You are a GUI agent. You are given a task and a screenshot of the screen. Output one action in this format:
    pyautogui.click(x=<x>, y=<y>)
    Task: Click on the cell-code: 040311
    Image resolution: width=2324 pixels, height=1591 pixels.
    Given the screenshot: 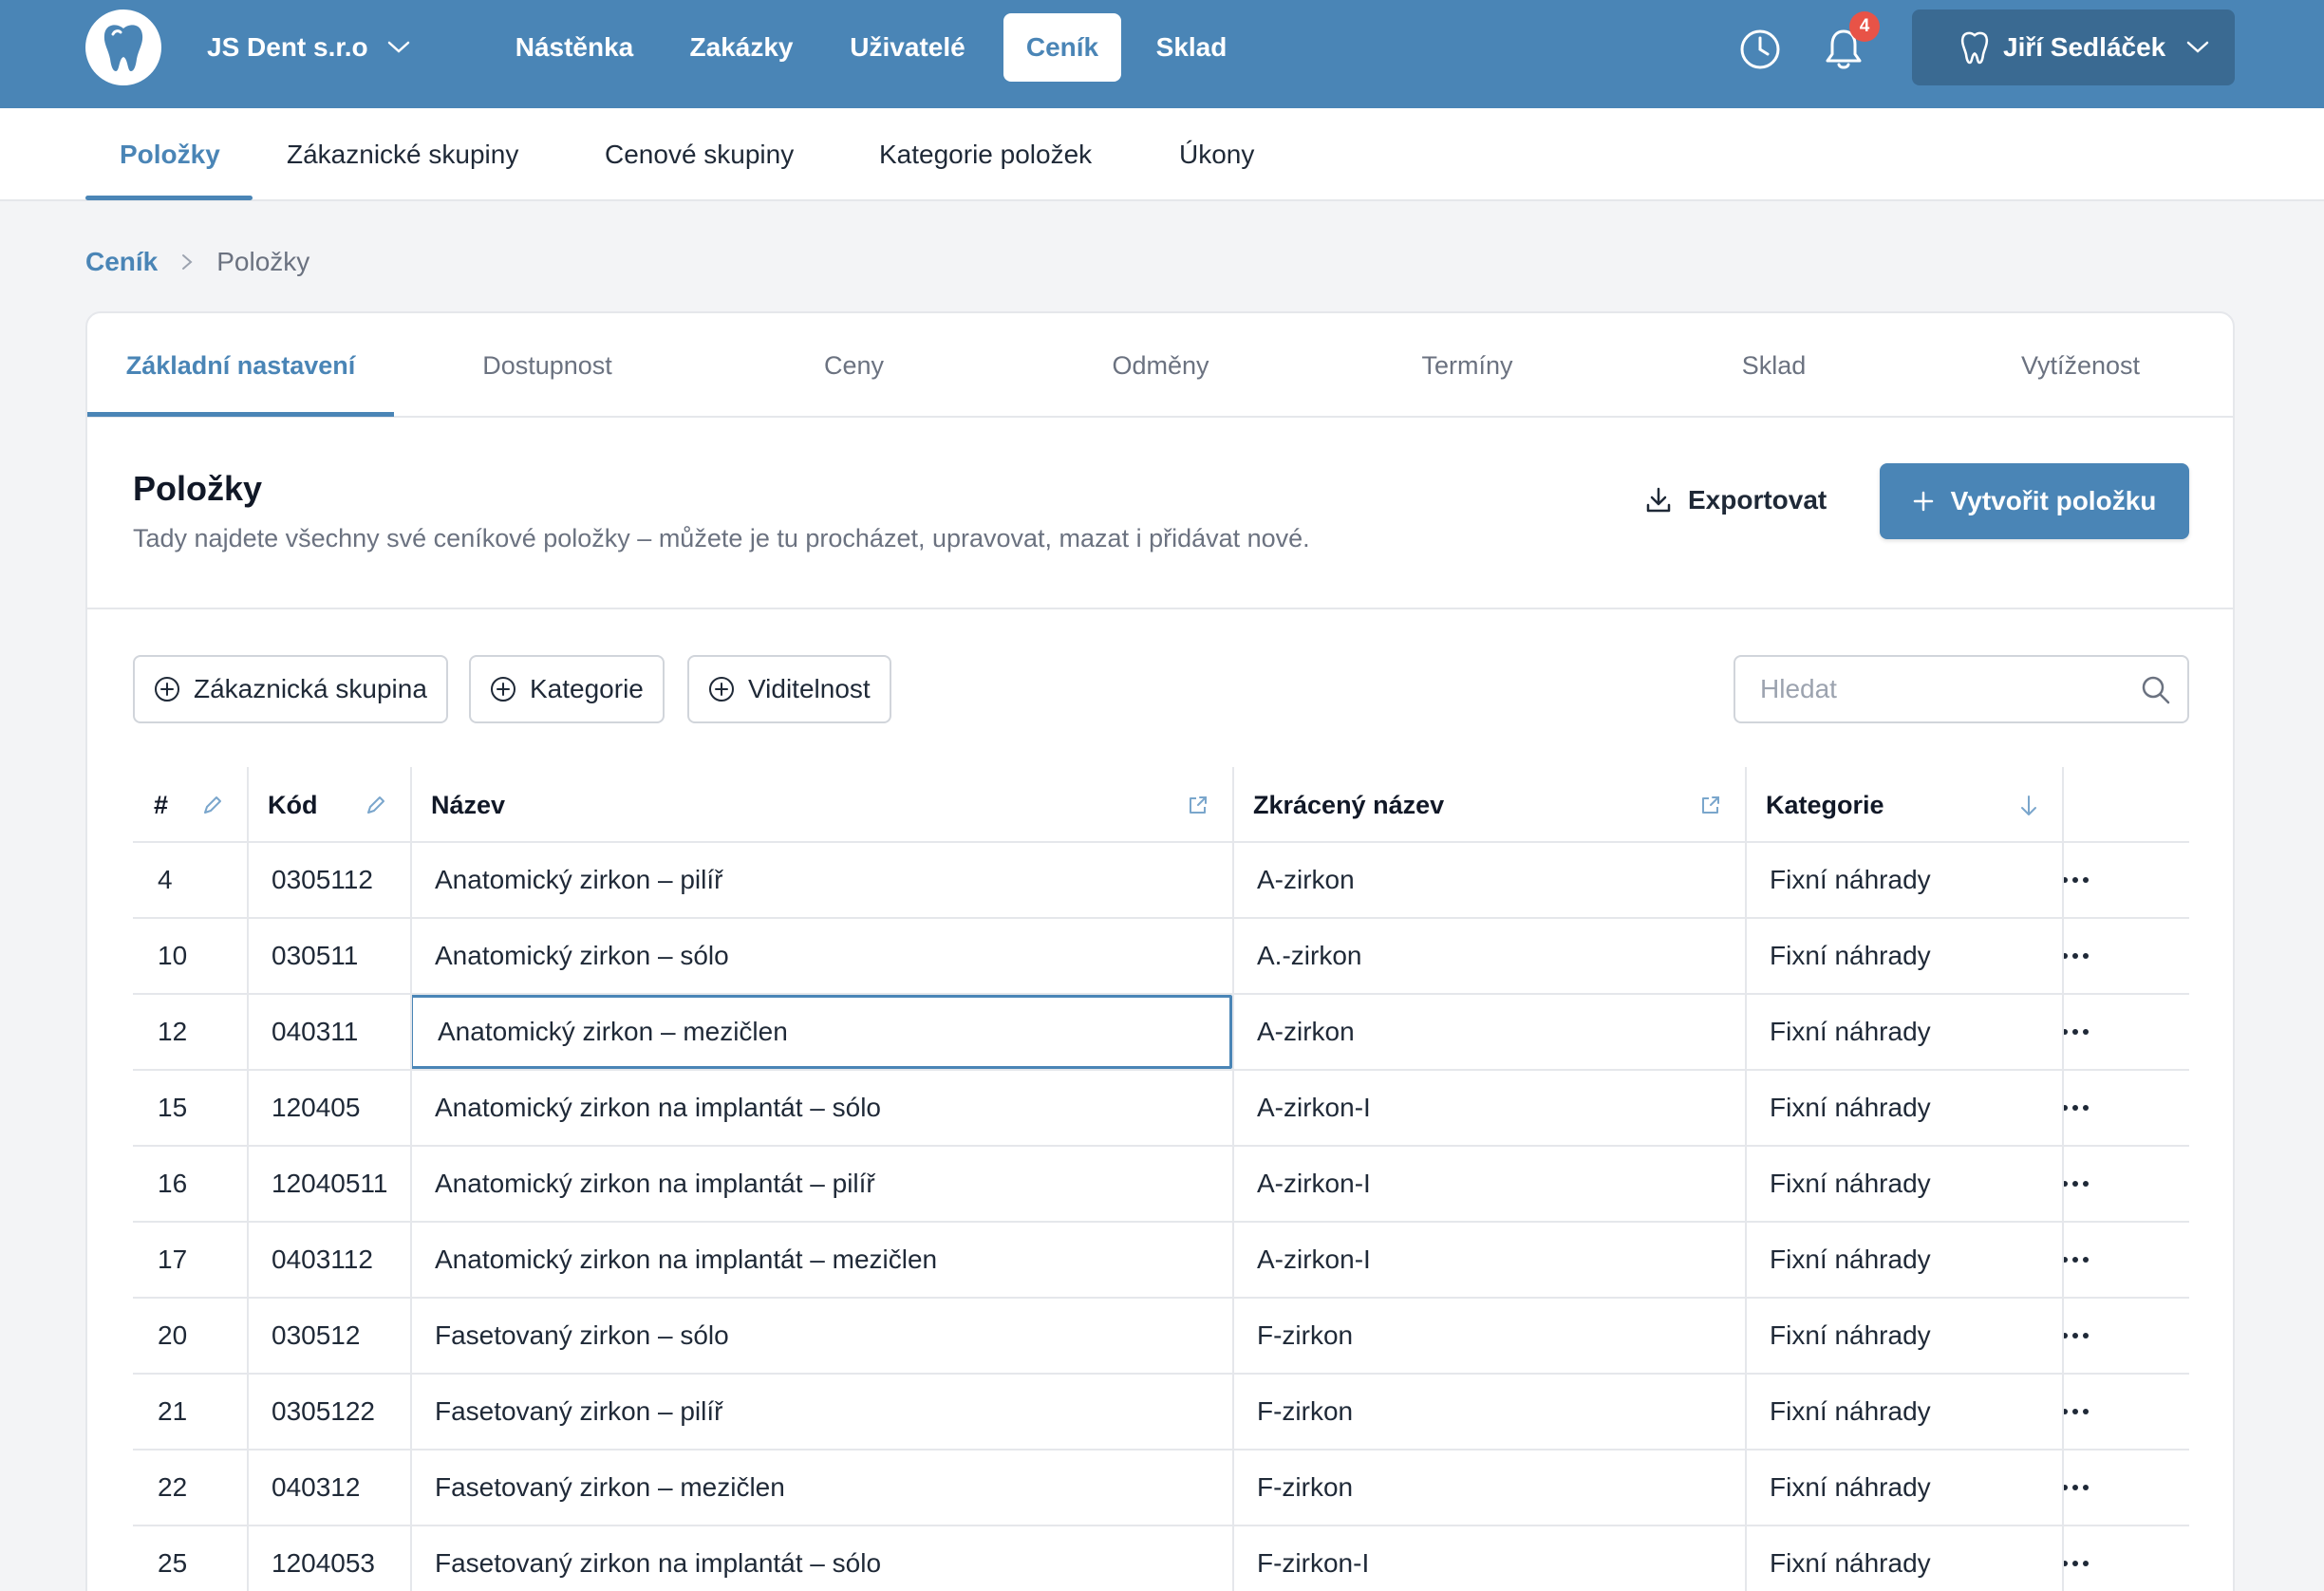 What is the action you would take?
    pyautogui.click(x=315, y=1031)
    